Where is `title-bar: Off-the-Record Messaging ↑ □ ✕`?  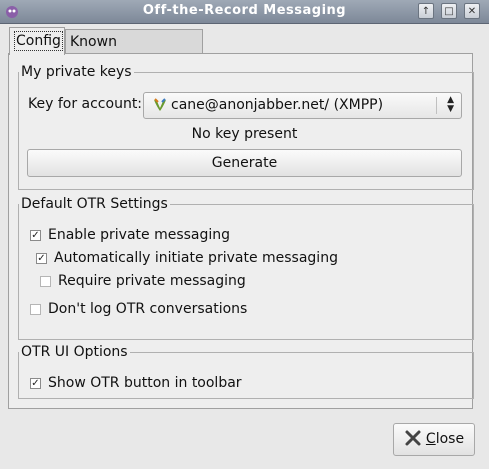 title-bar: Off-the-Record Messaging ↑ □ ✕ is located at coordinates (244, 12).